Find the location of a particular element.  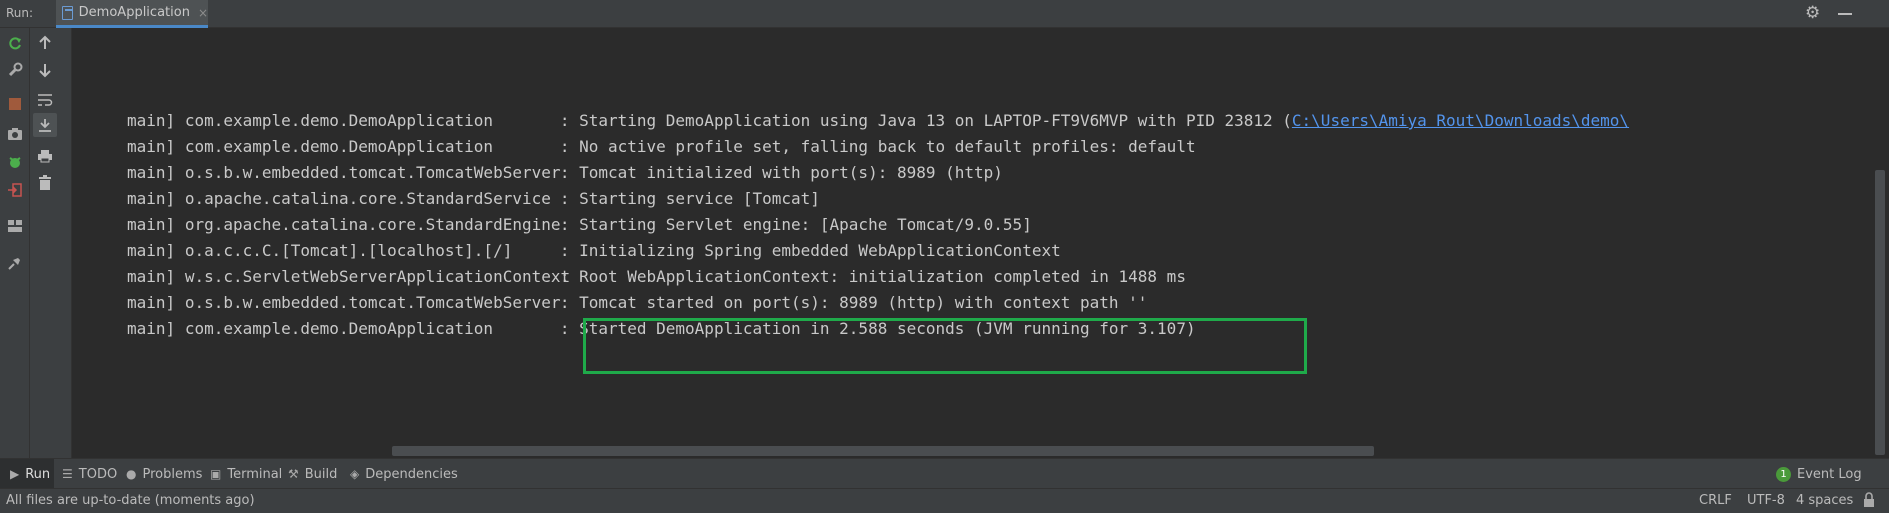

tab-todo: ☰ TODO is located at coordinates (89, 474).